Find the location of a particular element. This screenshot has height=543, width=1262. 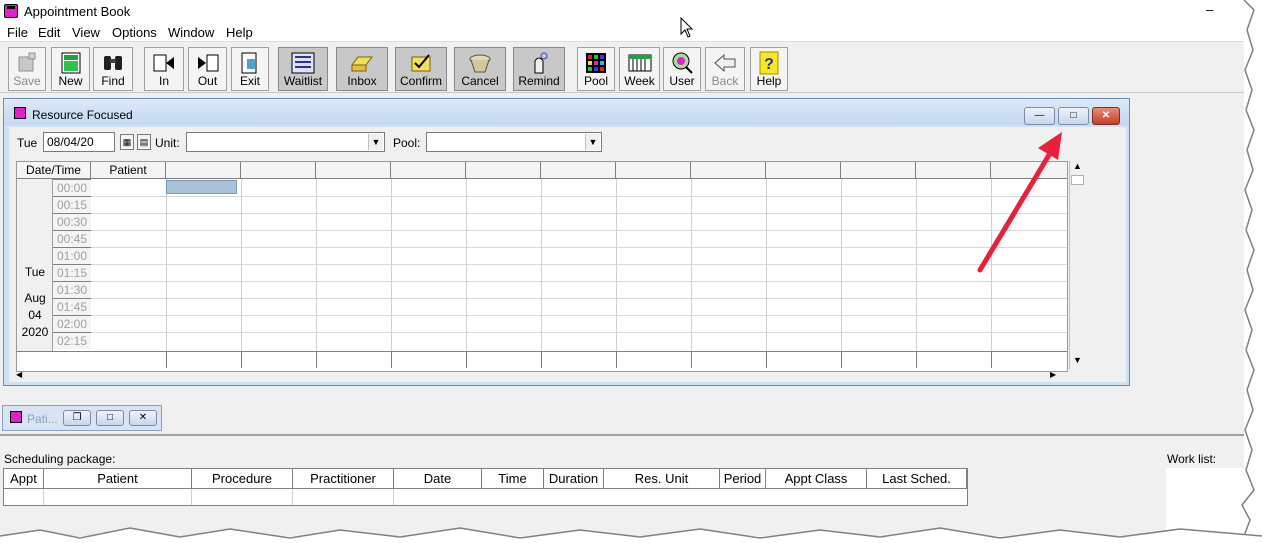

menu-help: Help is located at coordinates (239, 32).